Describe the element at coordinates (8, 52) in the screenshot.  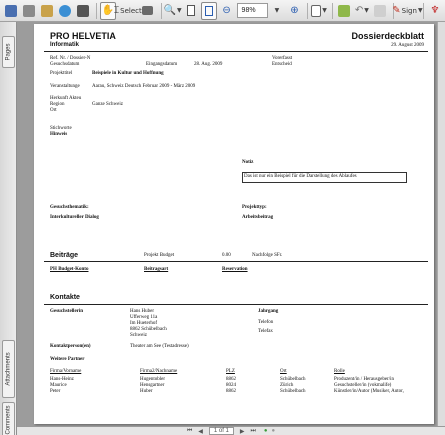
I see `tab-pages: Pages` at that location.